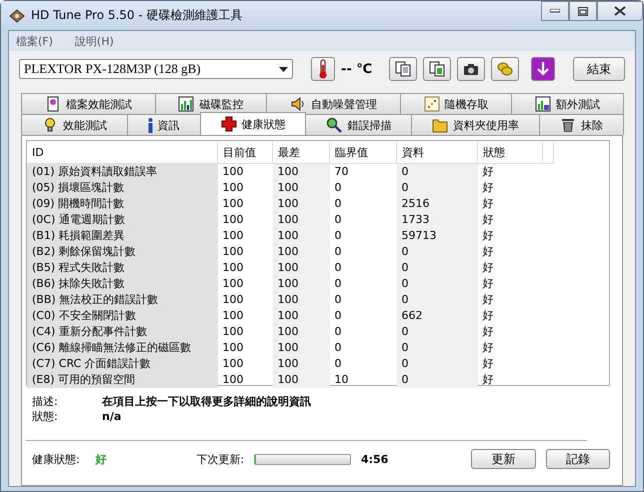 The width and height of the screenshot is (644, 492). Describe the element at coordinates (471, 69) in the screenshot. I see `camera-button` at that location.